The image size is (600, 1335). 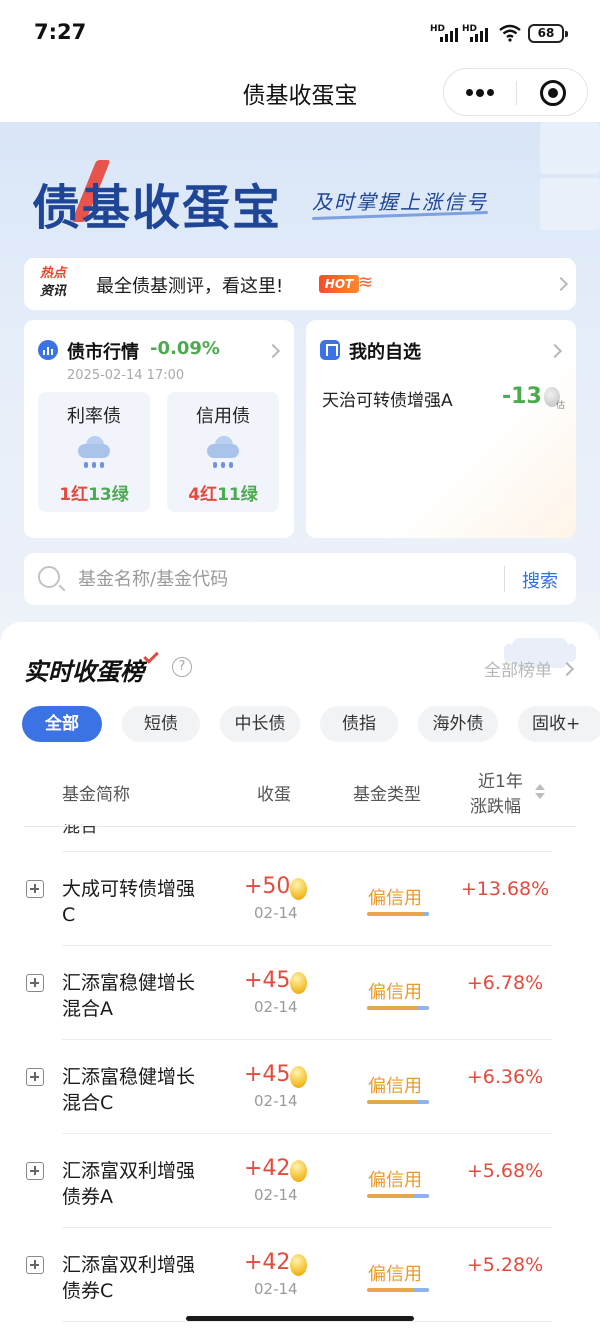 What do you see at coordinates (565, 187) in the screenshot?
I see `banner-decoration` at bounding box center [565, 187].